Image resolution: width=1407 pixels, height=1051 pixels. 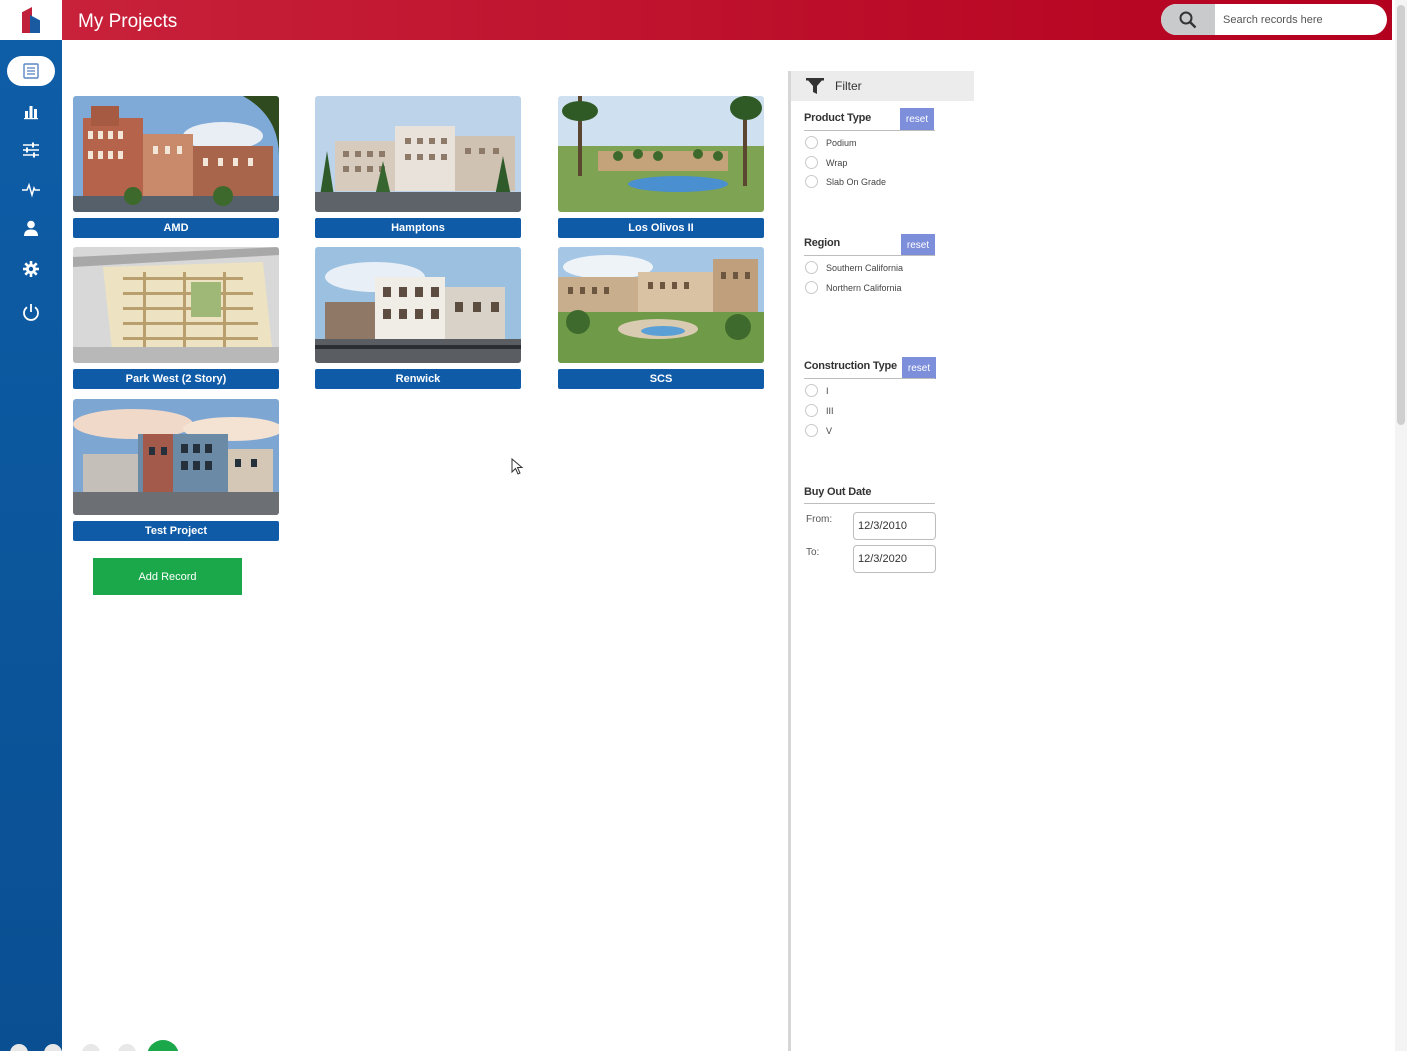 I want to click on buy-out-date-title: Buy Out Date, so click(x=838, y=492).